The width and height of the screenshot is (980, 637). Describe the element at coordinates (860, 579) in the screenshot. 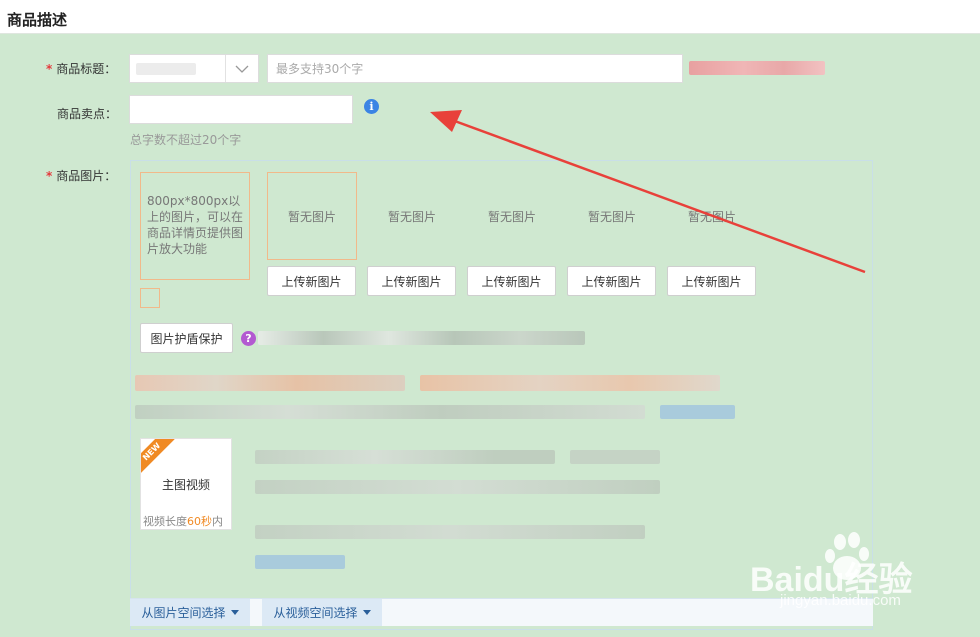

I see `baidu-watermark: Baidu经验 jingyan.baidu.com` at that location.